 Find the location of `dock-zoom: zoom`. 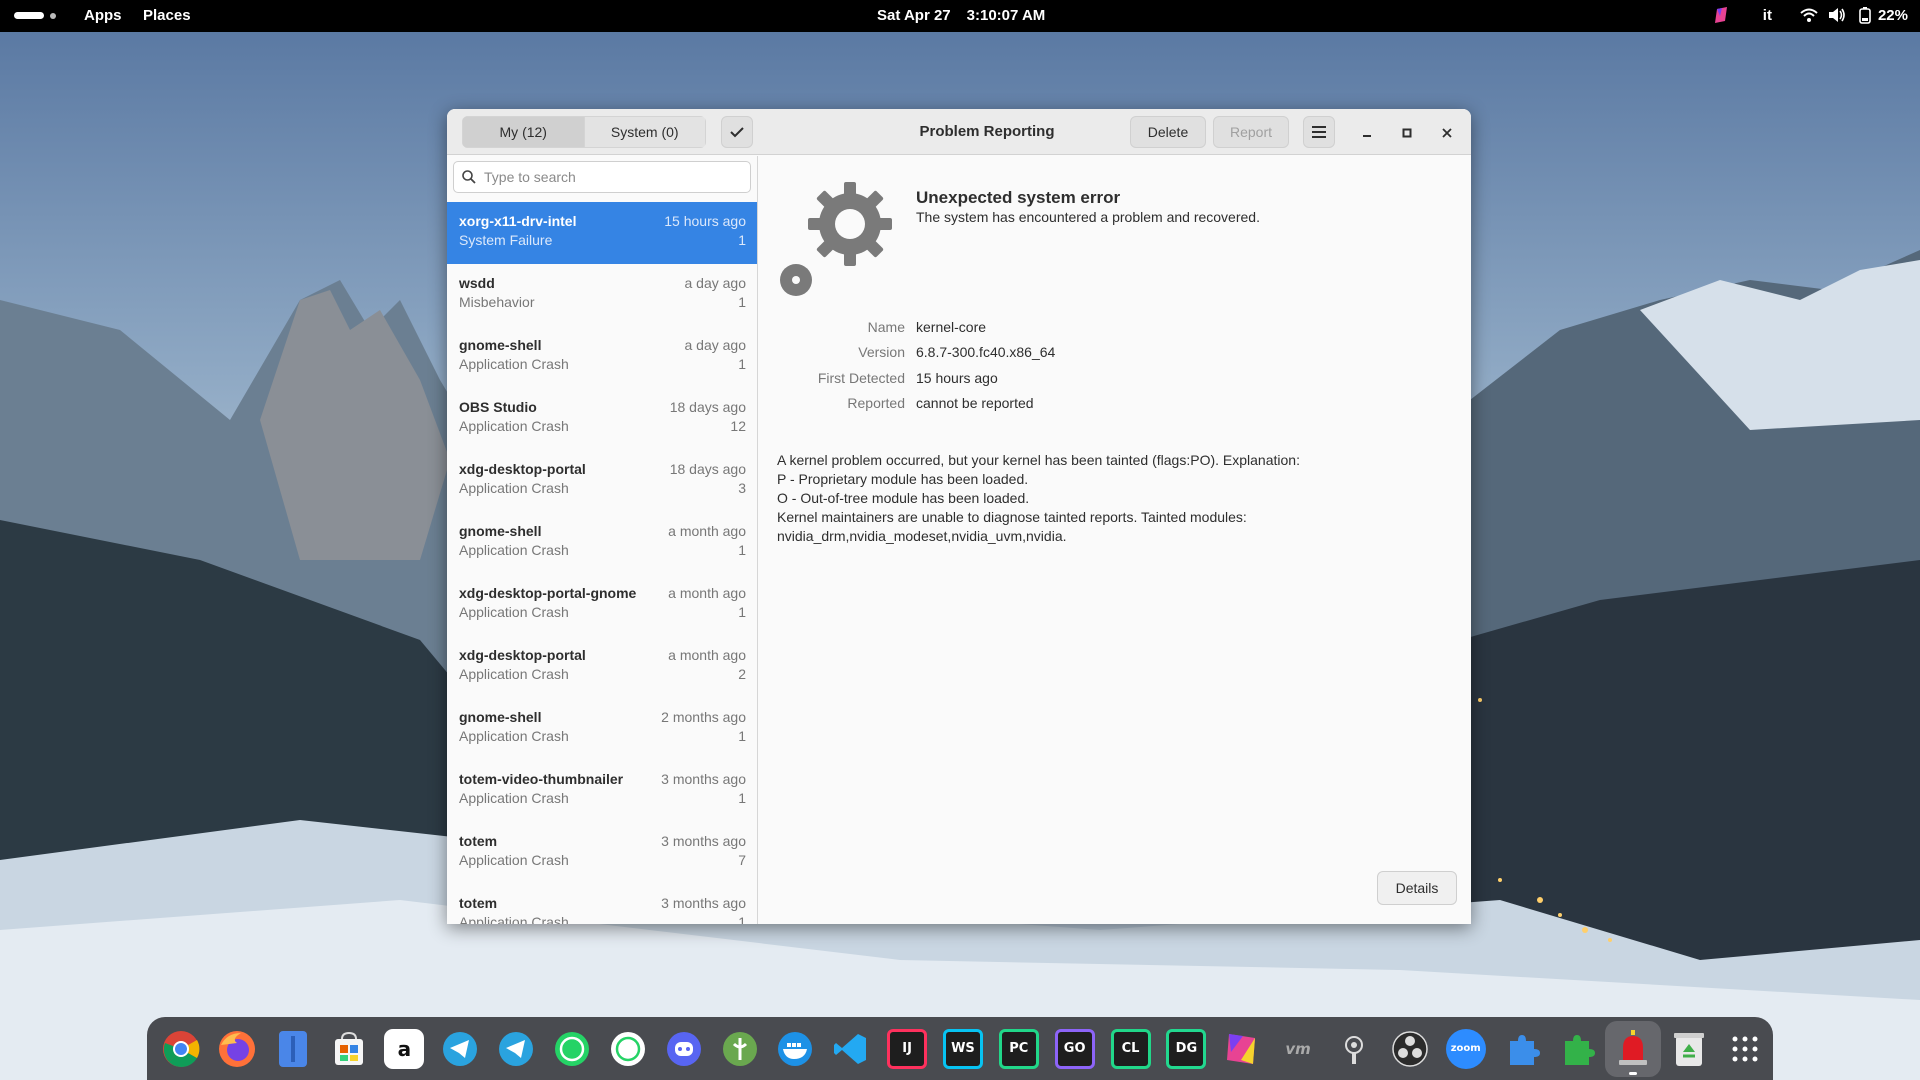

dock-zoom: zoom is located at coordinates (1466, 1049).